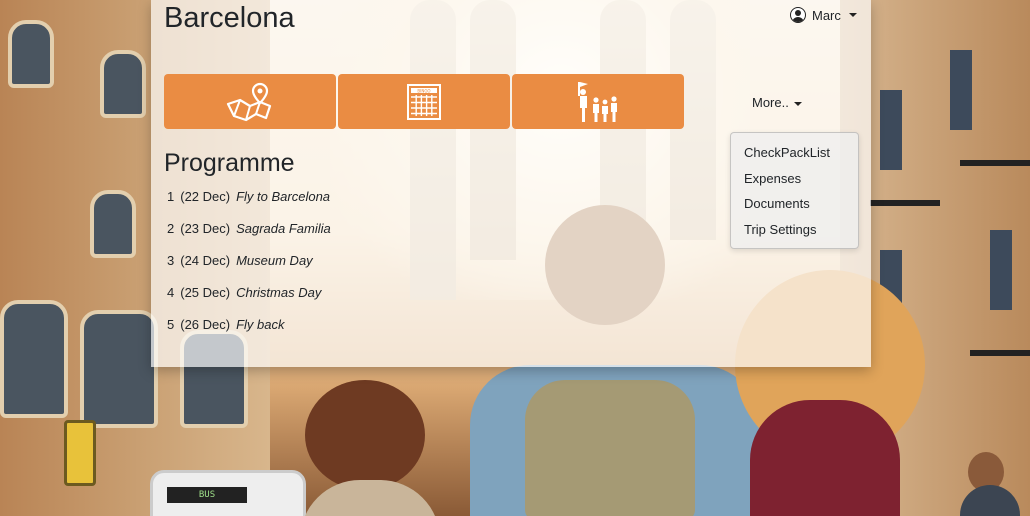 This screenshot has width=1030, height=516. What do you see at coordinates (260, 324) in the screenshot?
I see `day-name-link: Fly back` at bounding box center [260, 324].